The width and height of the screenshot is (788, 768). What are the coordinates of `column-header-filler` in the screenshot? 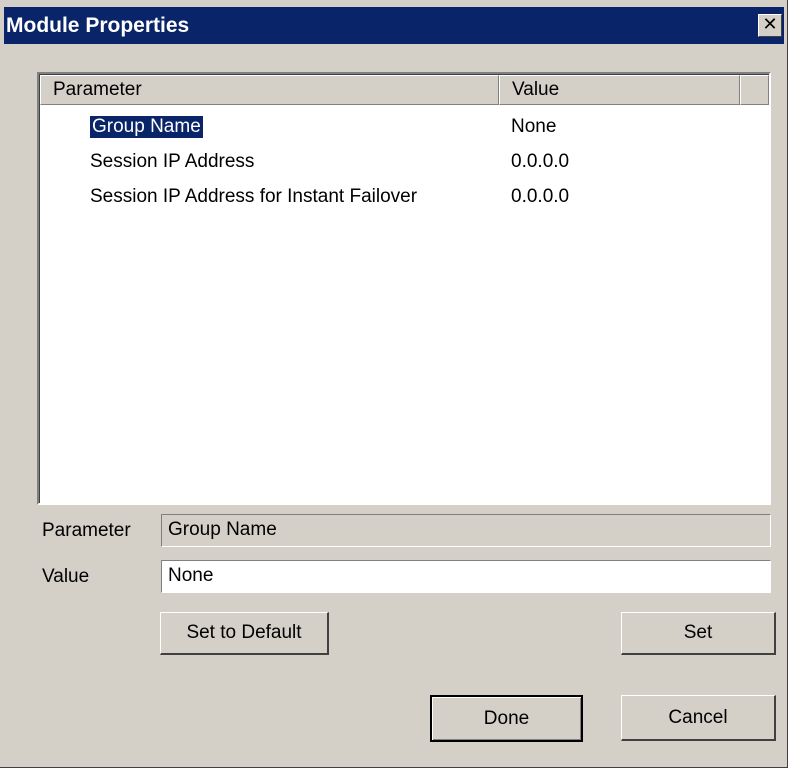 It's located at (754, 90).